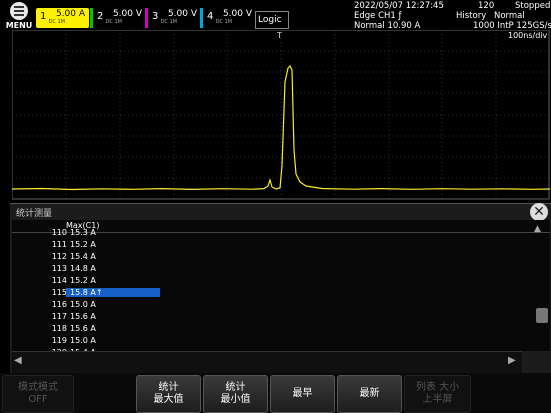 This screenshot has width=551, height=413. I want to click on channel-4-number: 4, so click(210, 16).